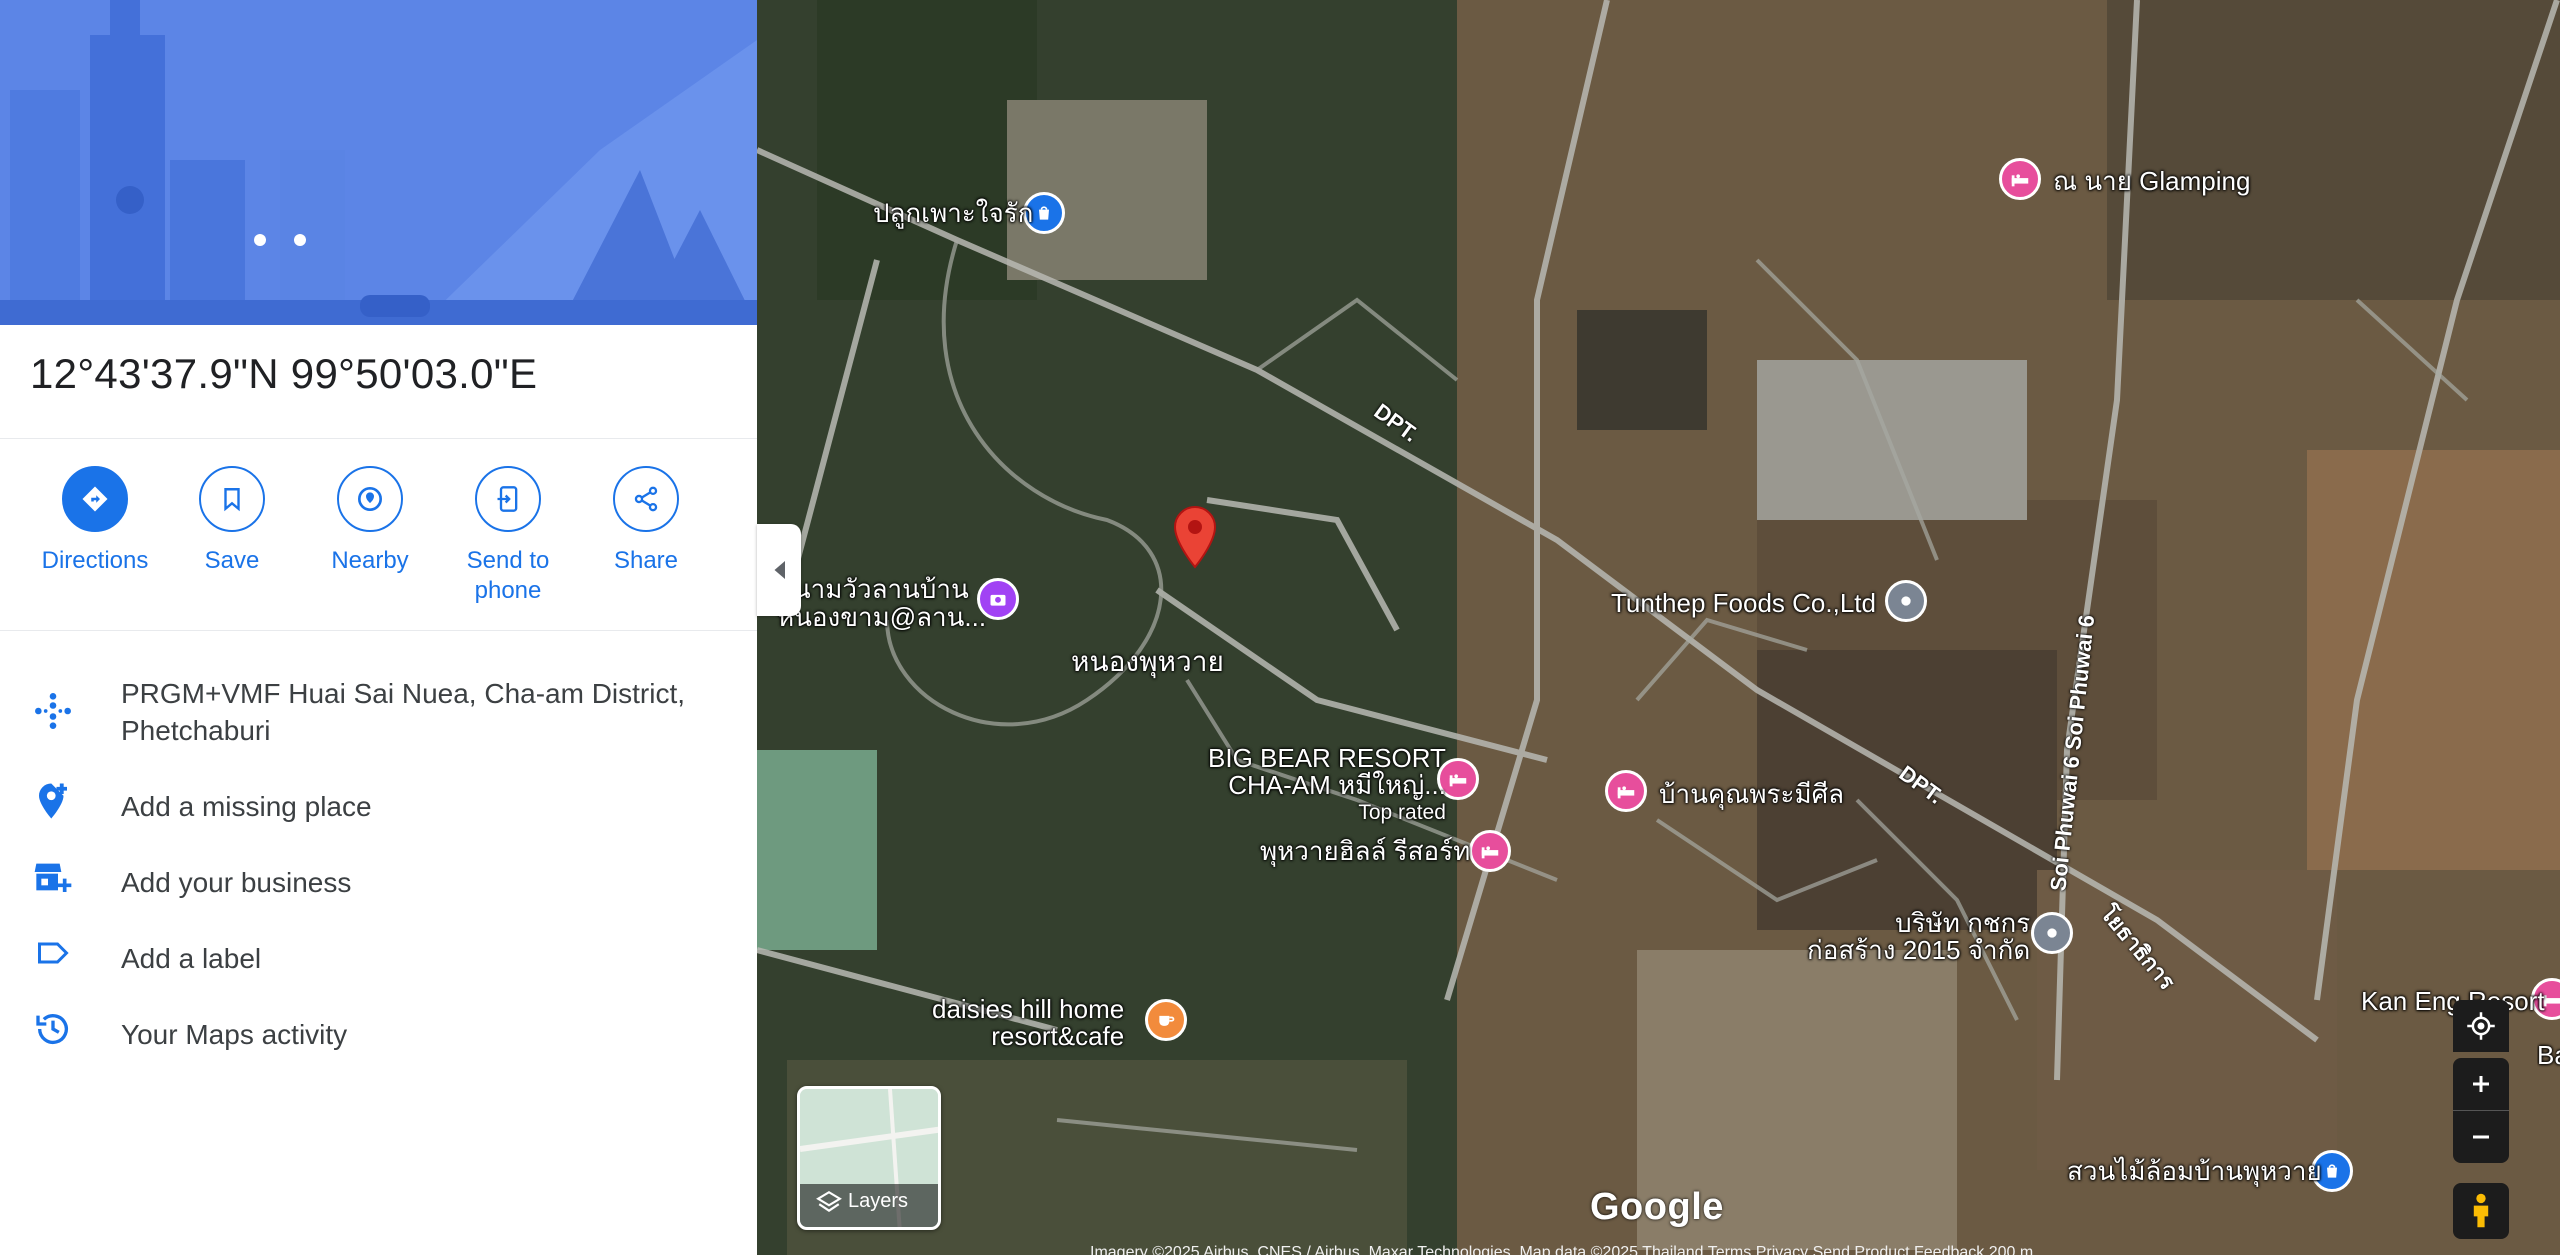 The image size is (2560, 1255). What do you see at coordinates (508, 536) in the screenshot?
I see `send-to-phone-button: Send to phone` at bounding box center [508, 536].